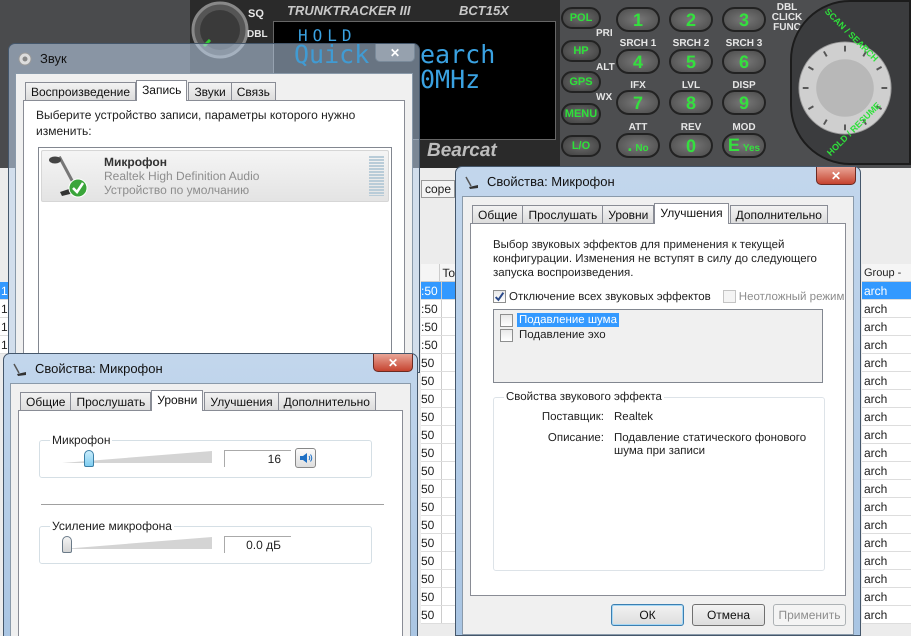 This screenshot has width=911, height=636. What do you see at coordinates (638, 85) in the screenshot?
I see `key-label: IFX` at bounding box center [638, 85].